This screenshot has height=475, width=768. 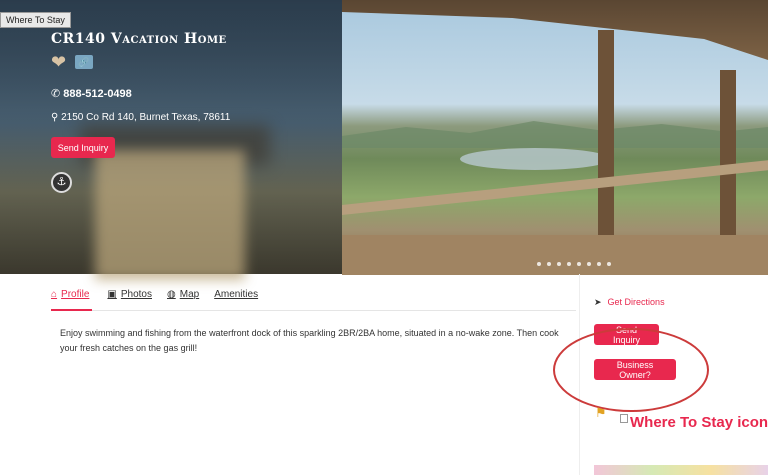 What do you see at coordinates (58, 62) in the screenshot?
I see `heart-icon: ❤` at bounding box center [58, 62].